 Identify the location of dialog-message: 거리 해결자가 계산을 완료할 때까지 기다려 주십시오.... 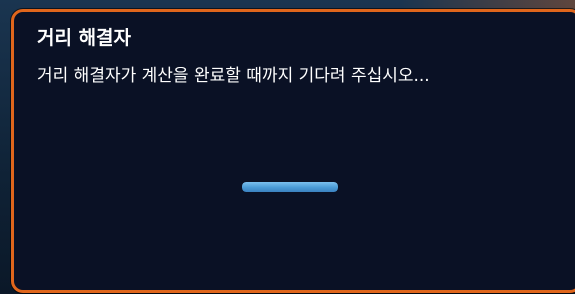
(233, 76).